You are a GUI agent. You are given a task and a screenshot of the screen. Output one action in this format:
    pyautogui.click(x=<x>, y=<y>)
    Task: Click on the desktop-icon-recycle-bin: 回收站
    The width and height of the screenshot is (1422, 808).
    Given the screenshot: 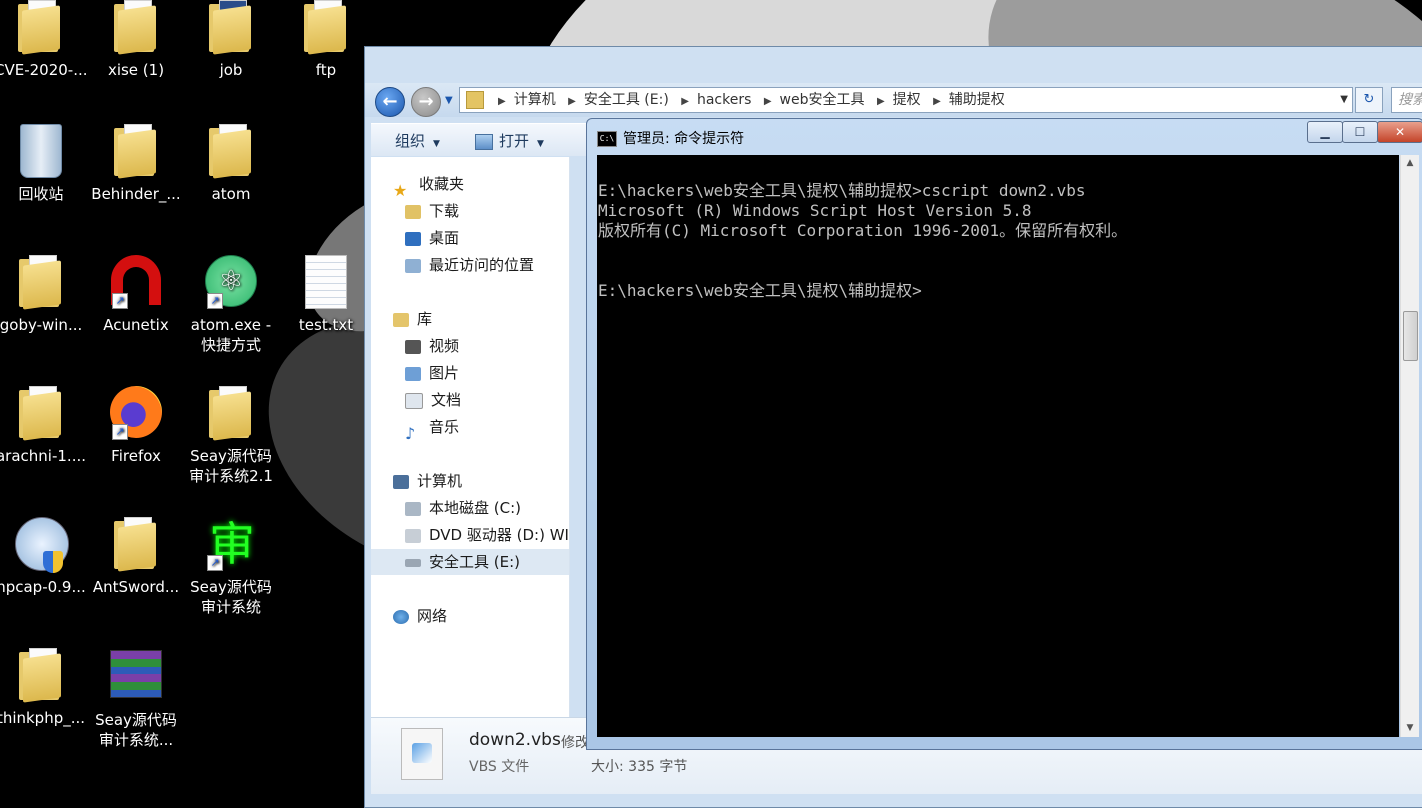 What is the action you would take?
    pyautogui.click(x=43, y=164)
    